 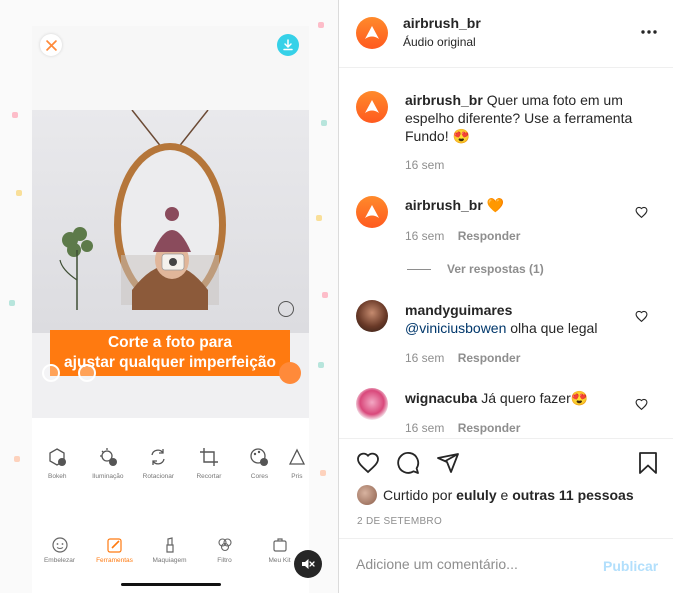 What do you see at coordinates (506, 34) in the screenshot?
I see `post-header: airbrush_br Áudio original` at bounding box center [506, 34].